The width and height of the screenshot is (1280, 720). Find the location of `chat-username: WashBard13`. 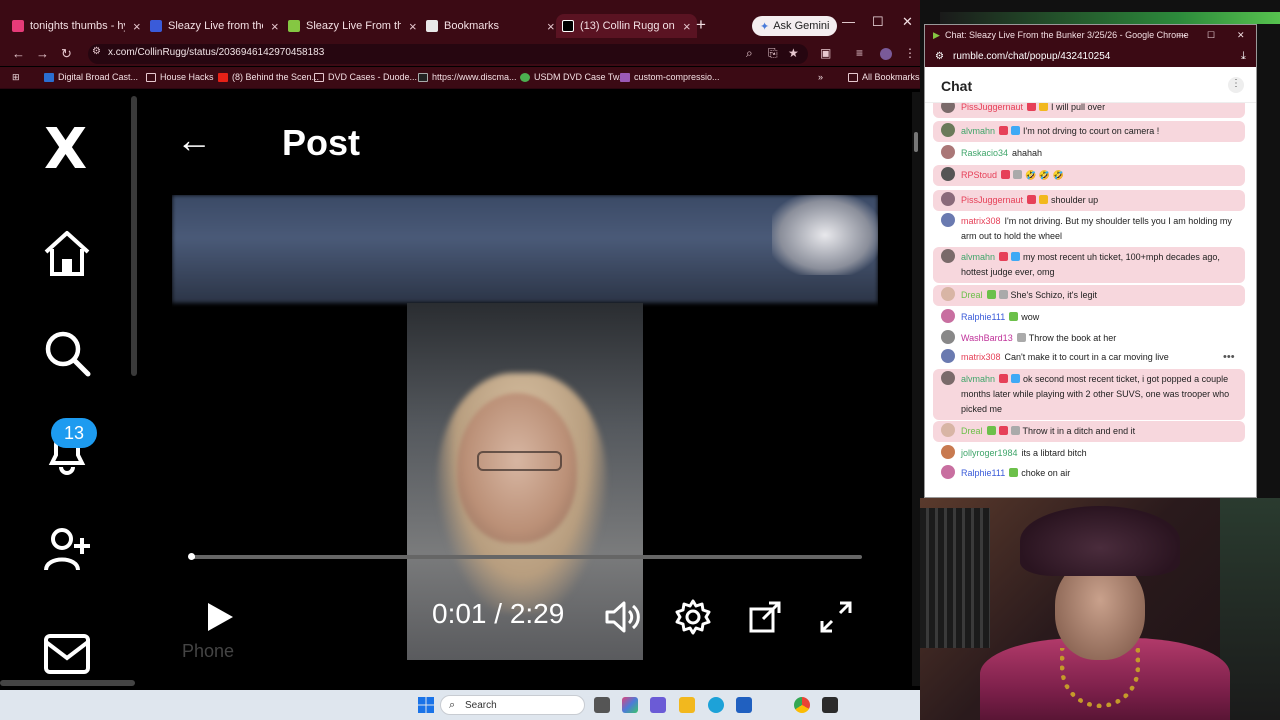

chat-username: WashBard13 is located at coordinates (987, 338).